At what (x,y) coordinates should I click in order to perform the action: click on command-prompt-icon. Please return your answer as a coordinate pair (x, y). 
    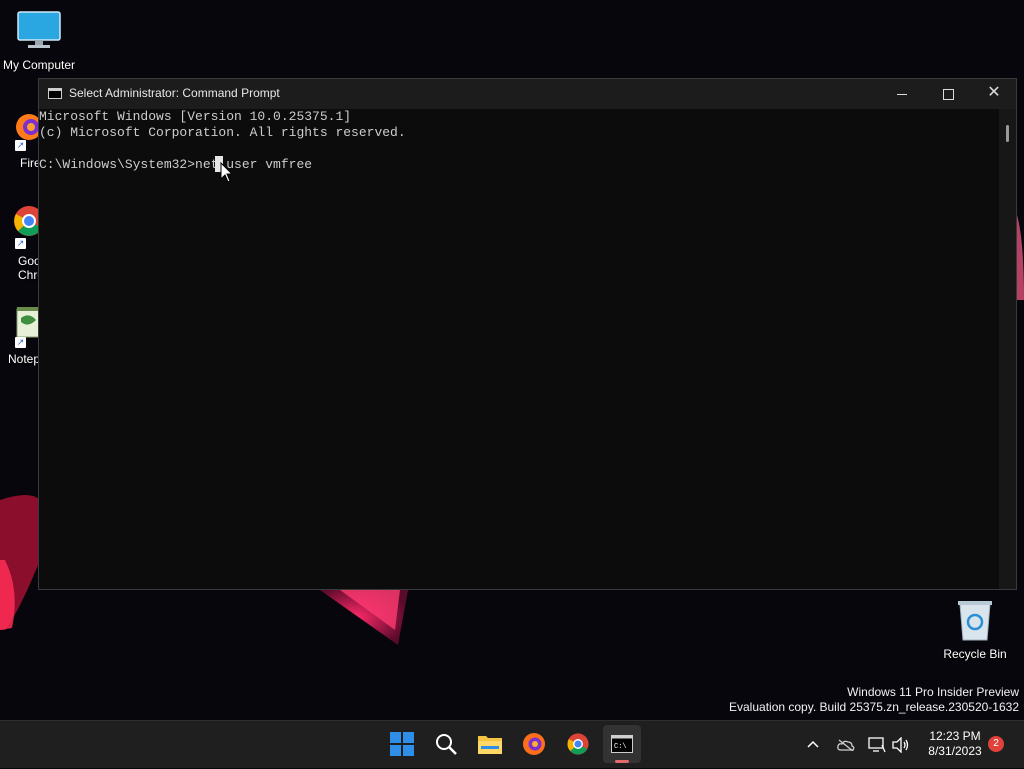
    Looking at the image, I should click on (55, 93).